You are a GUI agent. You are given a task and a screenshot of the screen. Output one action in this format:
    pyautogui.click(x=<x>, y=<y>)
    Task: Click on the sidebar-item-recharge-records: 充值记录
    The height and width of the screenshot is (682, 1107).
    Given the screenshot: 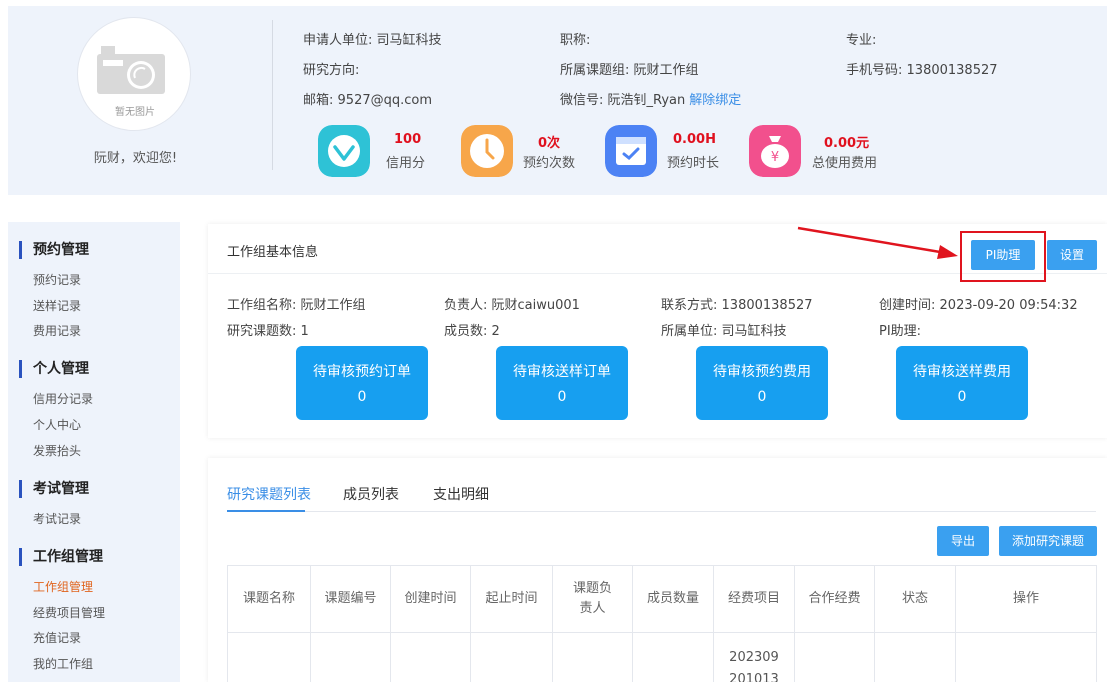 What is the action you would take?
    pyautogui.click(x=57, y=637)
    